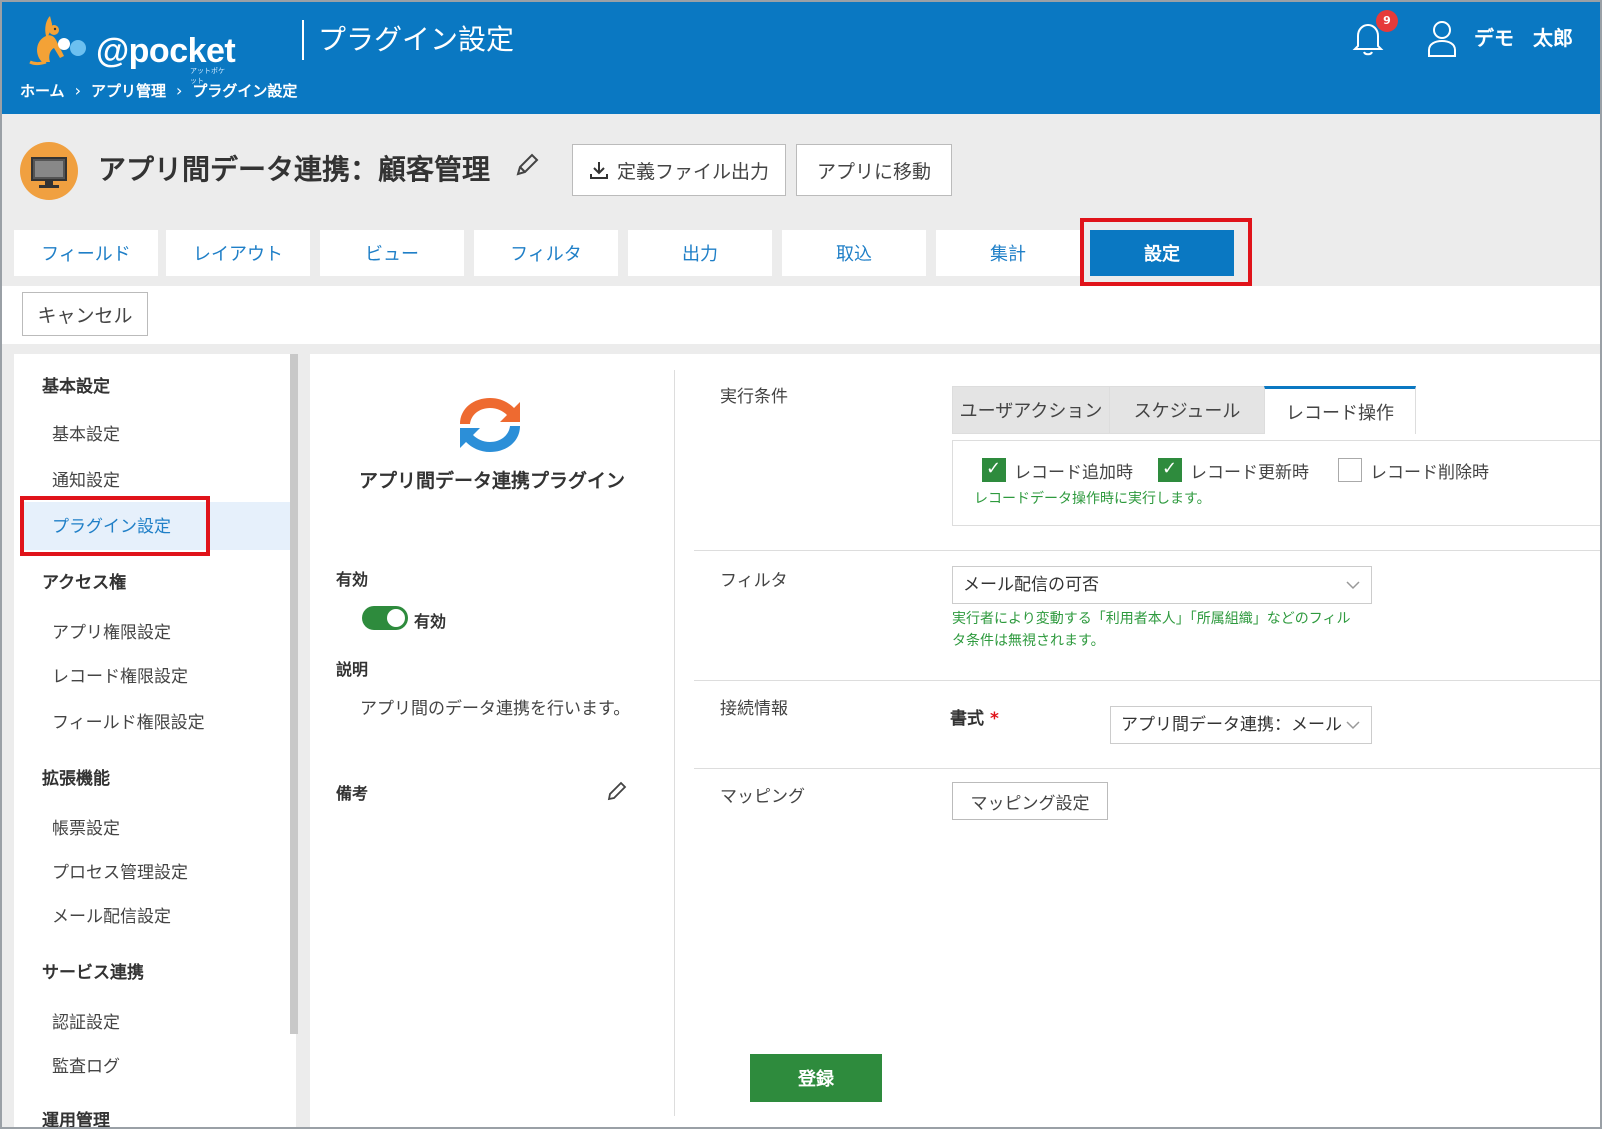 Image resolution: width=1602 pixels, height=1129 pixels. Describe the element at coordinates (86, 826) in the screenshot. I see `sidebar-item-report-settings: 帳票設定` at that location.